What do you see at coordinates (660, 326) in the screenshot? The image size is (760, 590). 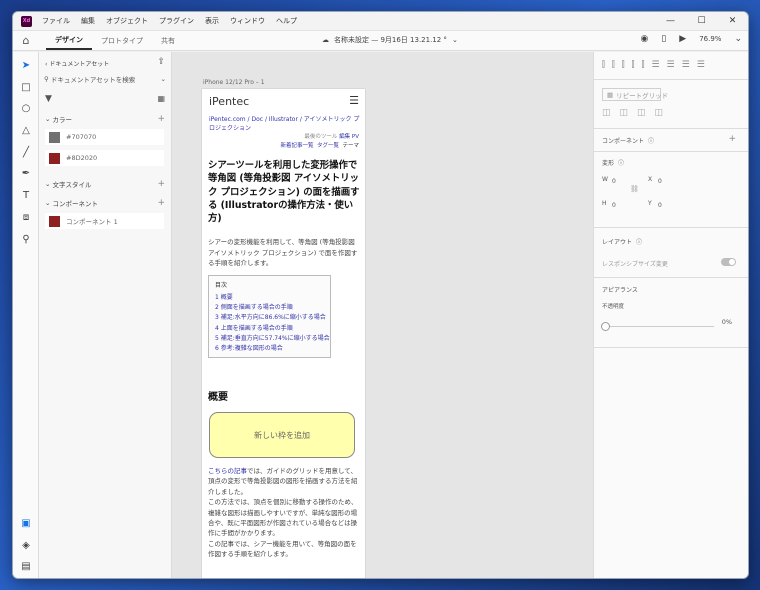 I see `opacity-slider-track` at bounding box center [660, 326].